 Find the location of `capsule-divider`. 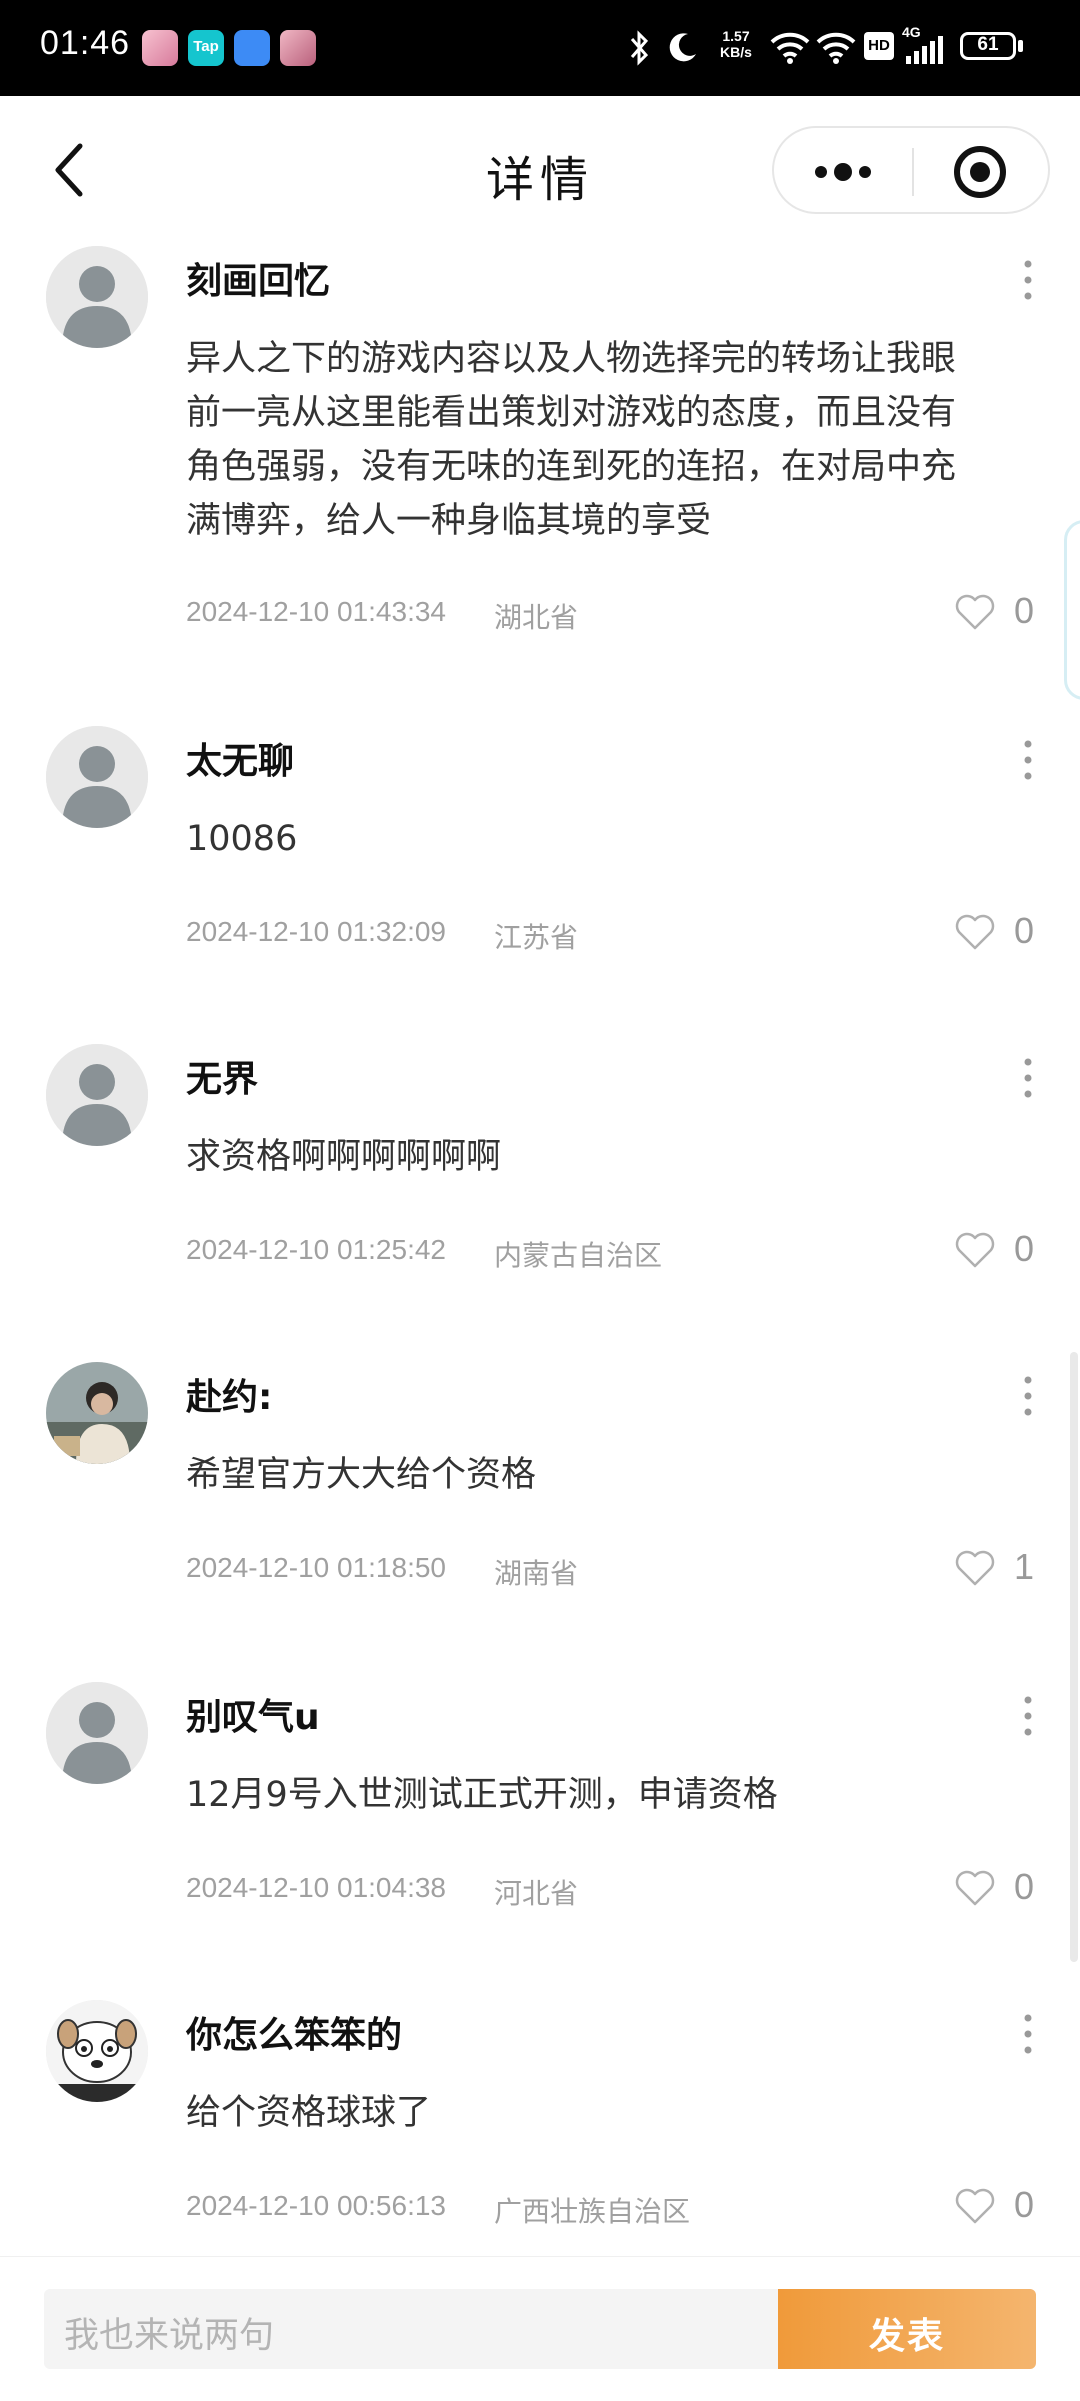

capsule-divider is located at coordinates (913, 172).